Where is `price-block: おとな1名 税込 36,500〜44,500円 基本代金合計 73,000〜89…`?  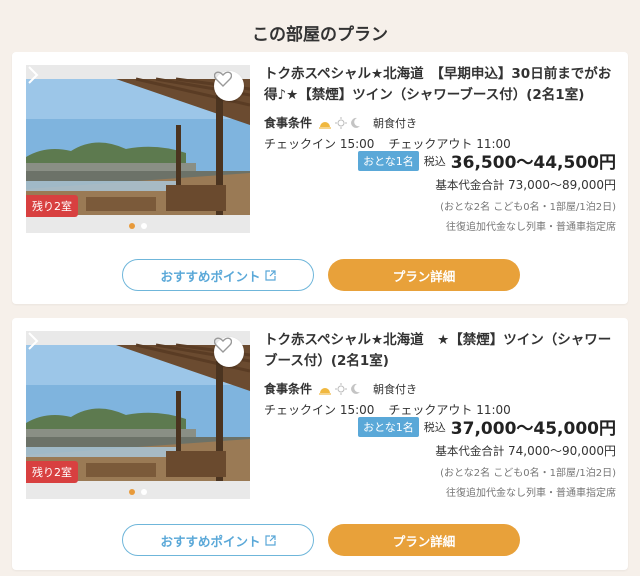
price-block: おとな1名 税込 36,500〜44,500円 基本代金合計 73,000〜89… is located at coordinates (486, 190).